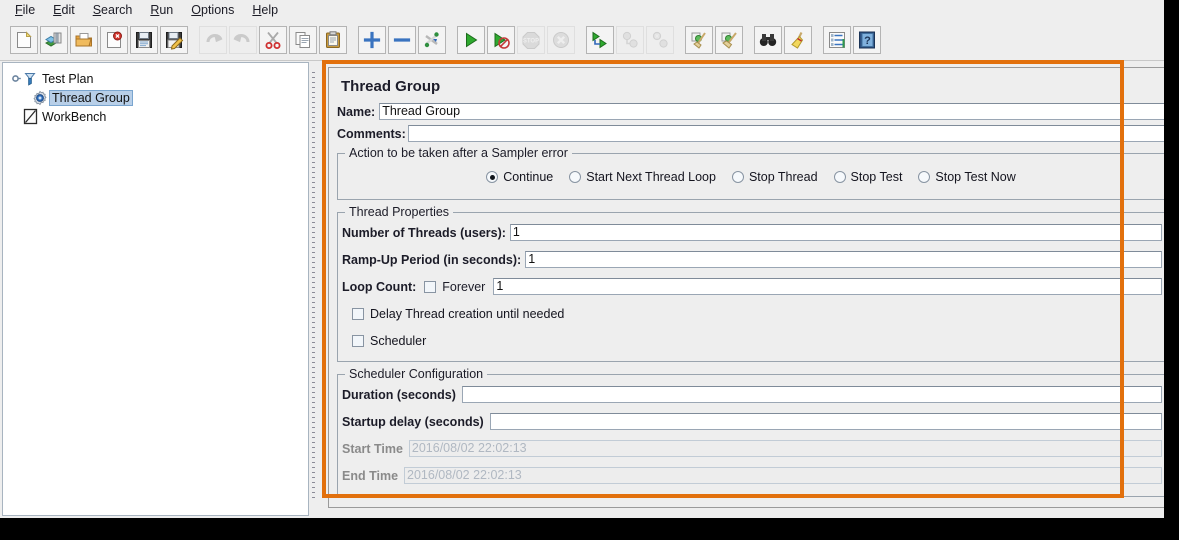 This screenshot has width=1179, height=540. I want to click on end-time-label: End Time, so click(370, 475).